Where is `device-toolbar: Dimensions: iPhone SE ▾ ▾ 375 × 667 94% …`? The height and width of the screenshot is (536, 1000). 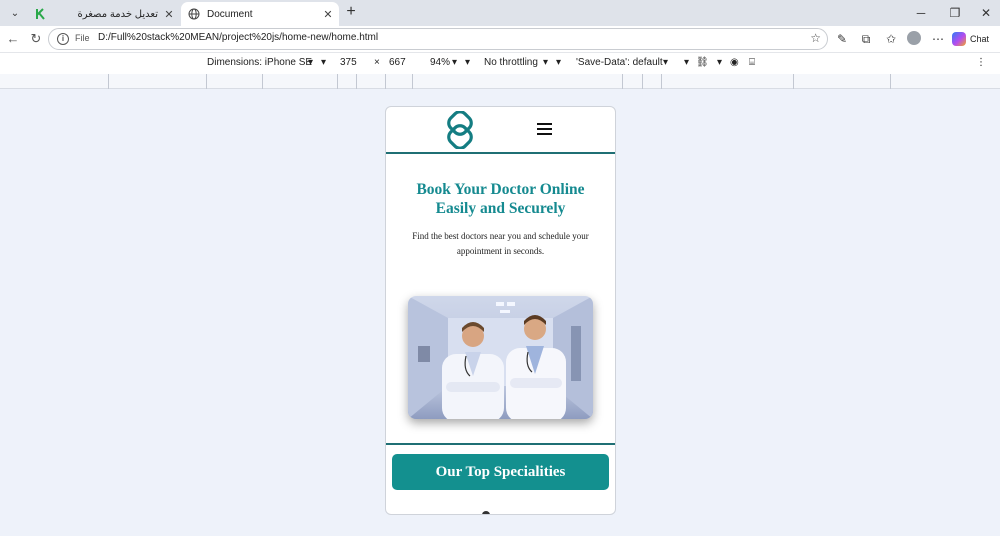
device-toolbar: Dimensions: iPhone SE ▾ ▾ 375 × 667 94% … is located at coordinates (500, 63).